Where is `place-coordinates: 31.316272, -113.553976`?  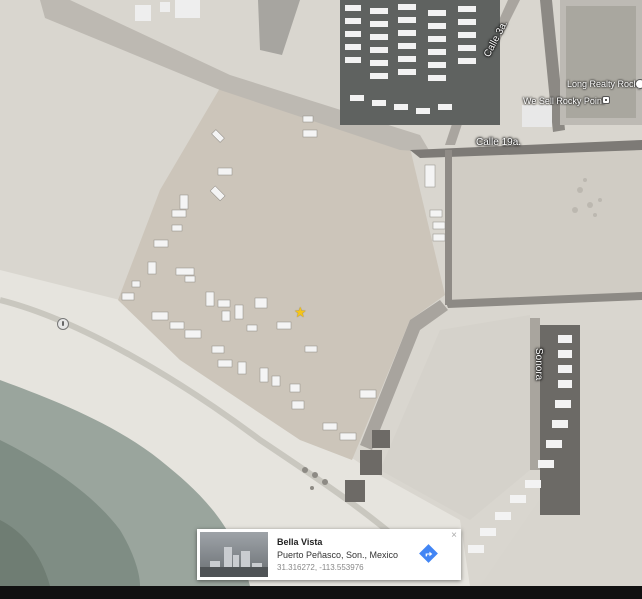 place-coordinates: 31.316272, -113.553976 is located at coordinates (320, 567).